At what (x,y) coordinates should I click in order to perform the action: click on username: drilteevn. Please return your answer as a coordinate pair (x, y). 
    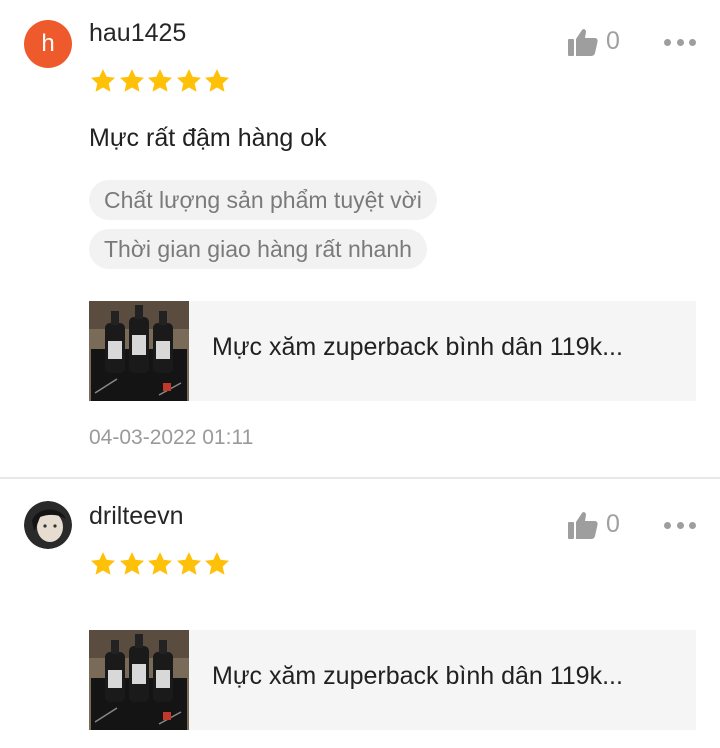
    Looking at the image, I should click on (136, 516).